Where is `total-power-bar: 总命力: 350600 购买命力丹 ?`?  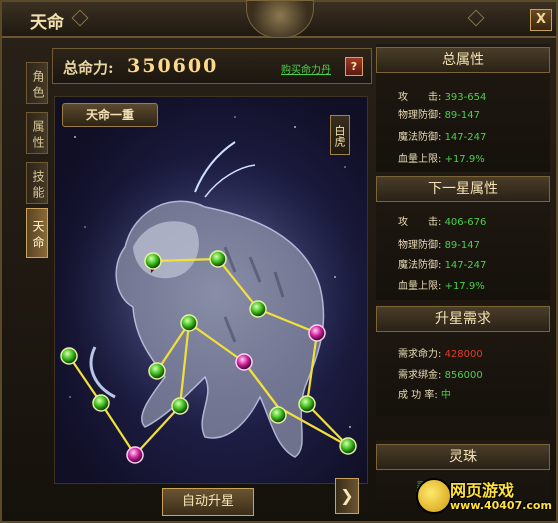 total-power-bar: 总命力: 350600 购买命力丹 ? is located at coordinates (212, 66).